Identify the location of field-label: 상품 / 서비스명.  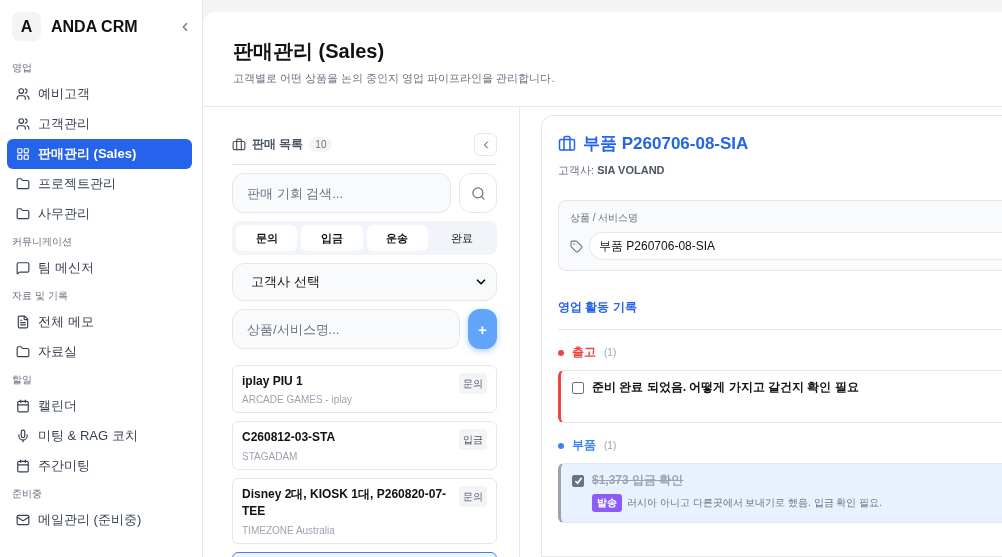
(605, 218).